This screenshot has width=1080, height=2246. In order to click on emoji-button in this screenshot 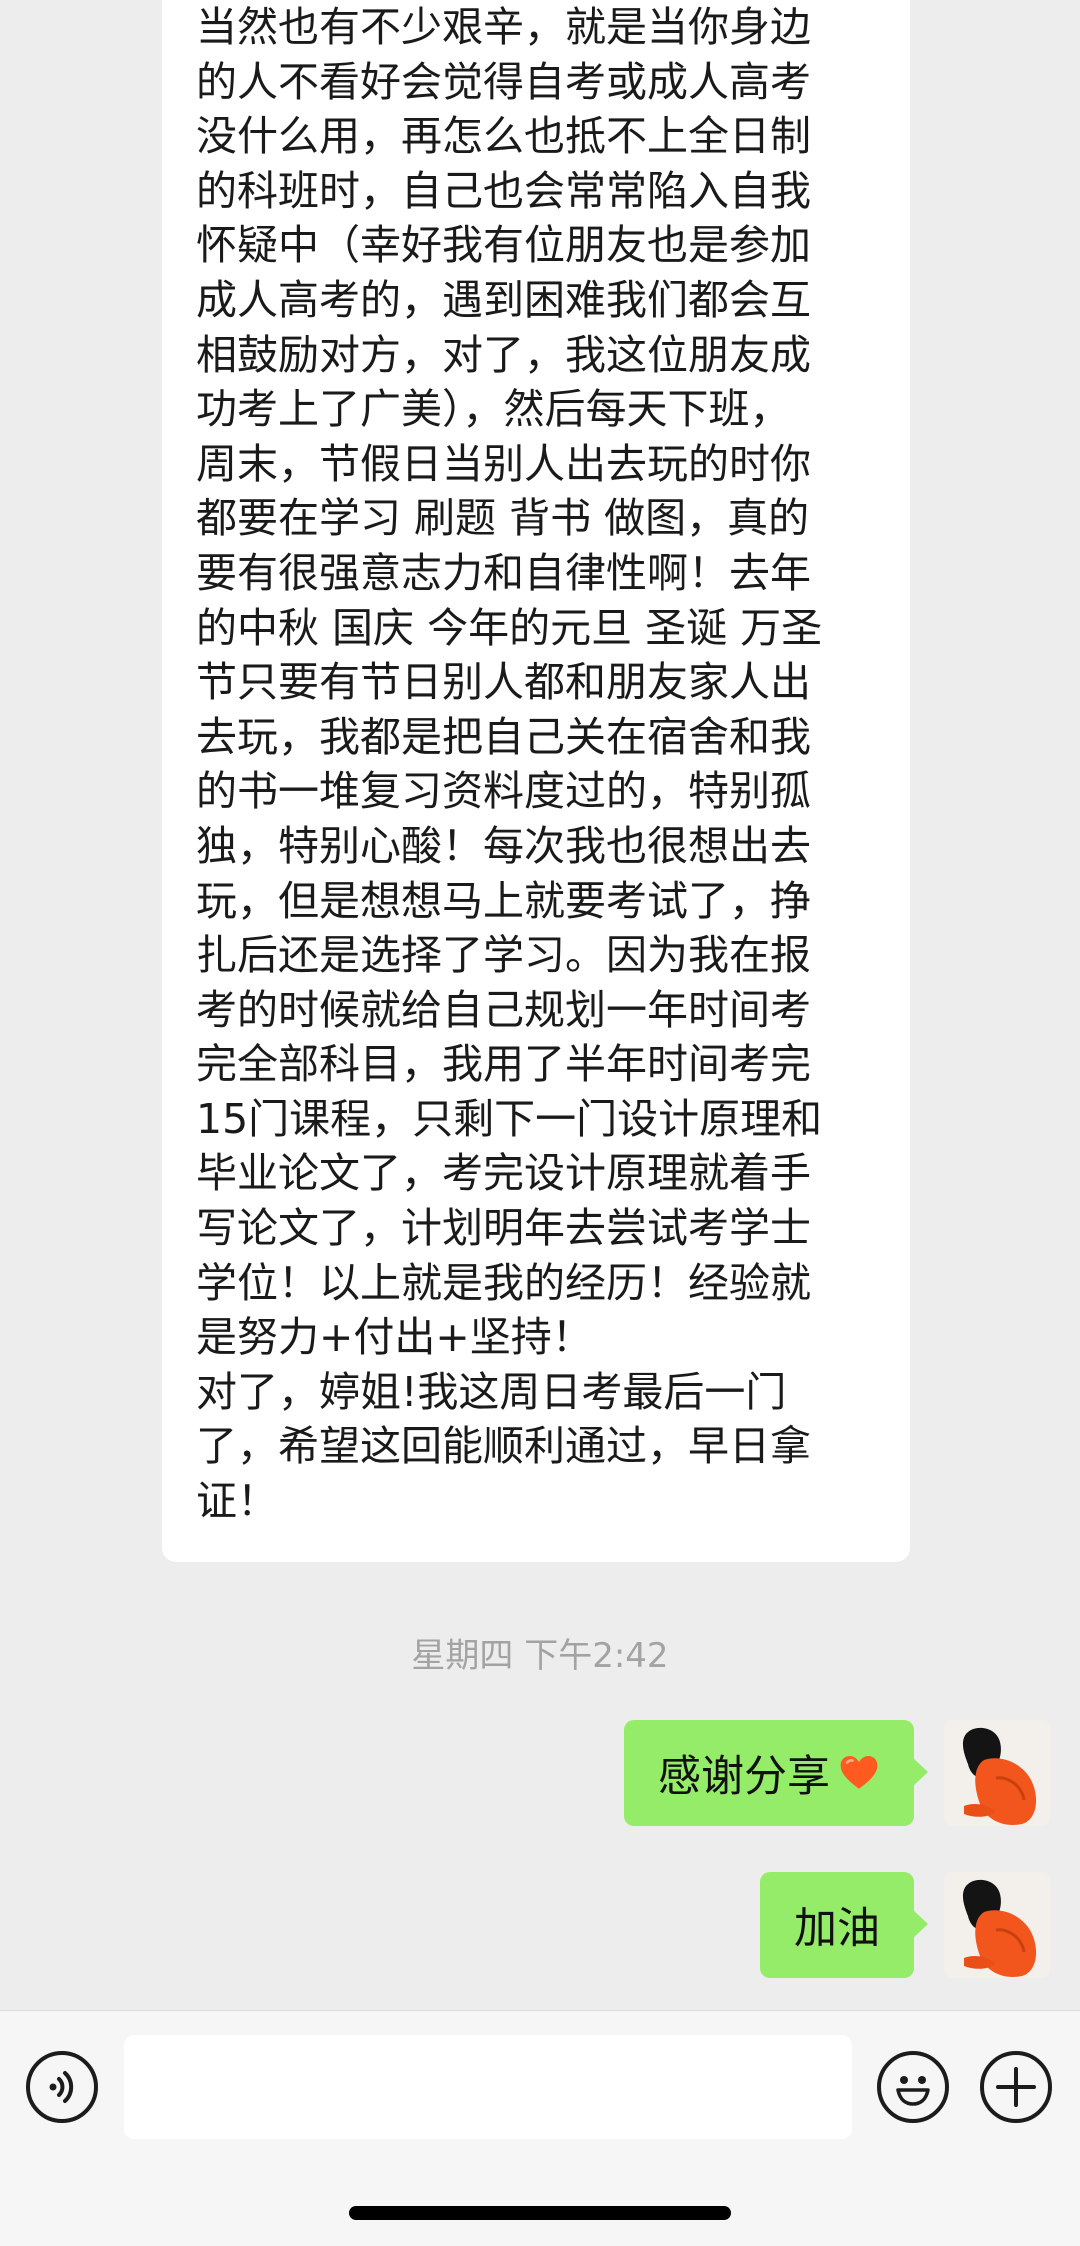, I will do `click(913, 2087)`.